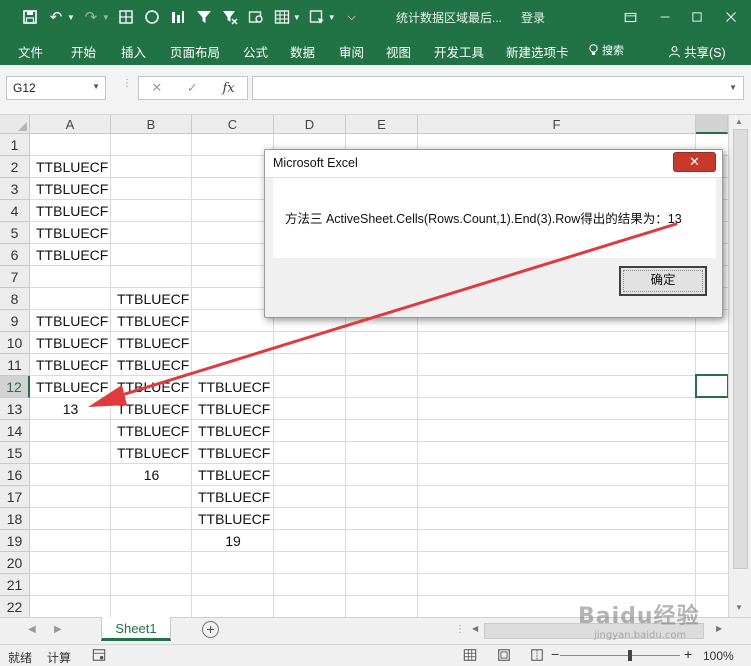 The width and height of the screenshot is (751, 666). Describe the element at coordinates (178, 17) in the screenshot. I see `chart-icon` at that location.